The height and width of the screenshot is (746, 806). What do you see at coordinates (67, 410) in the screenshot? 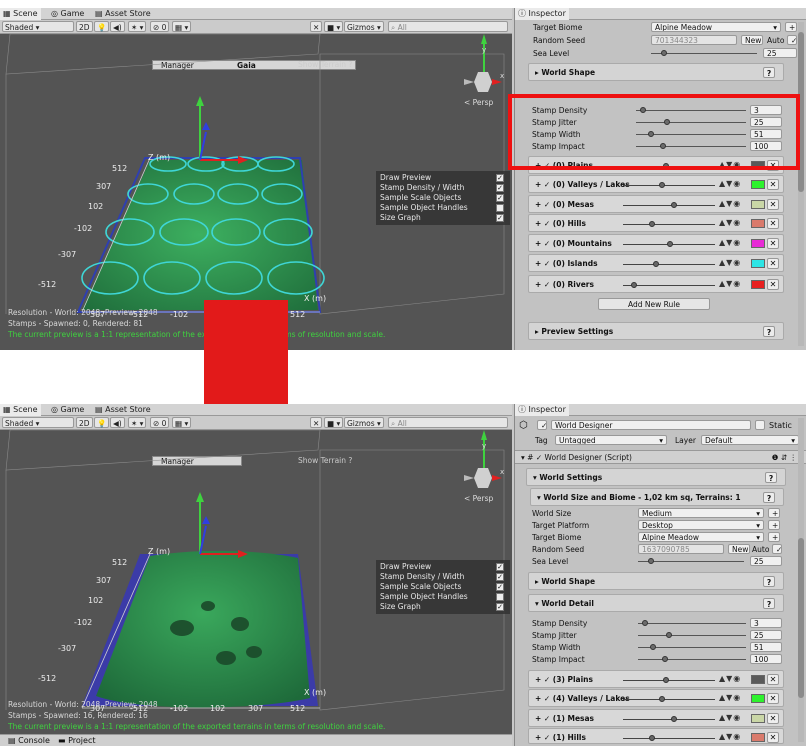
I see `tab-game: ◎ Game` at bounding box center [67, 410].